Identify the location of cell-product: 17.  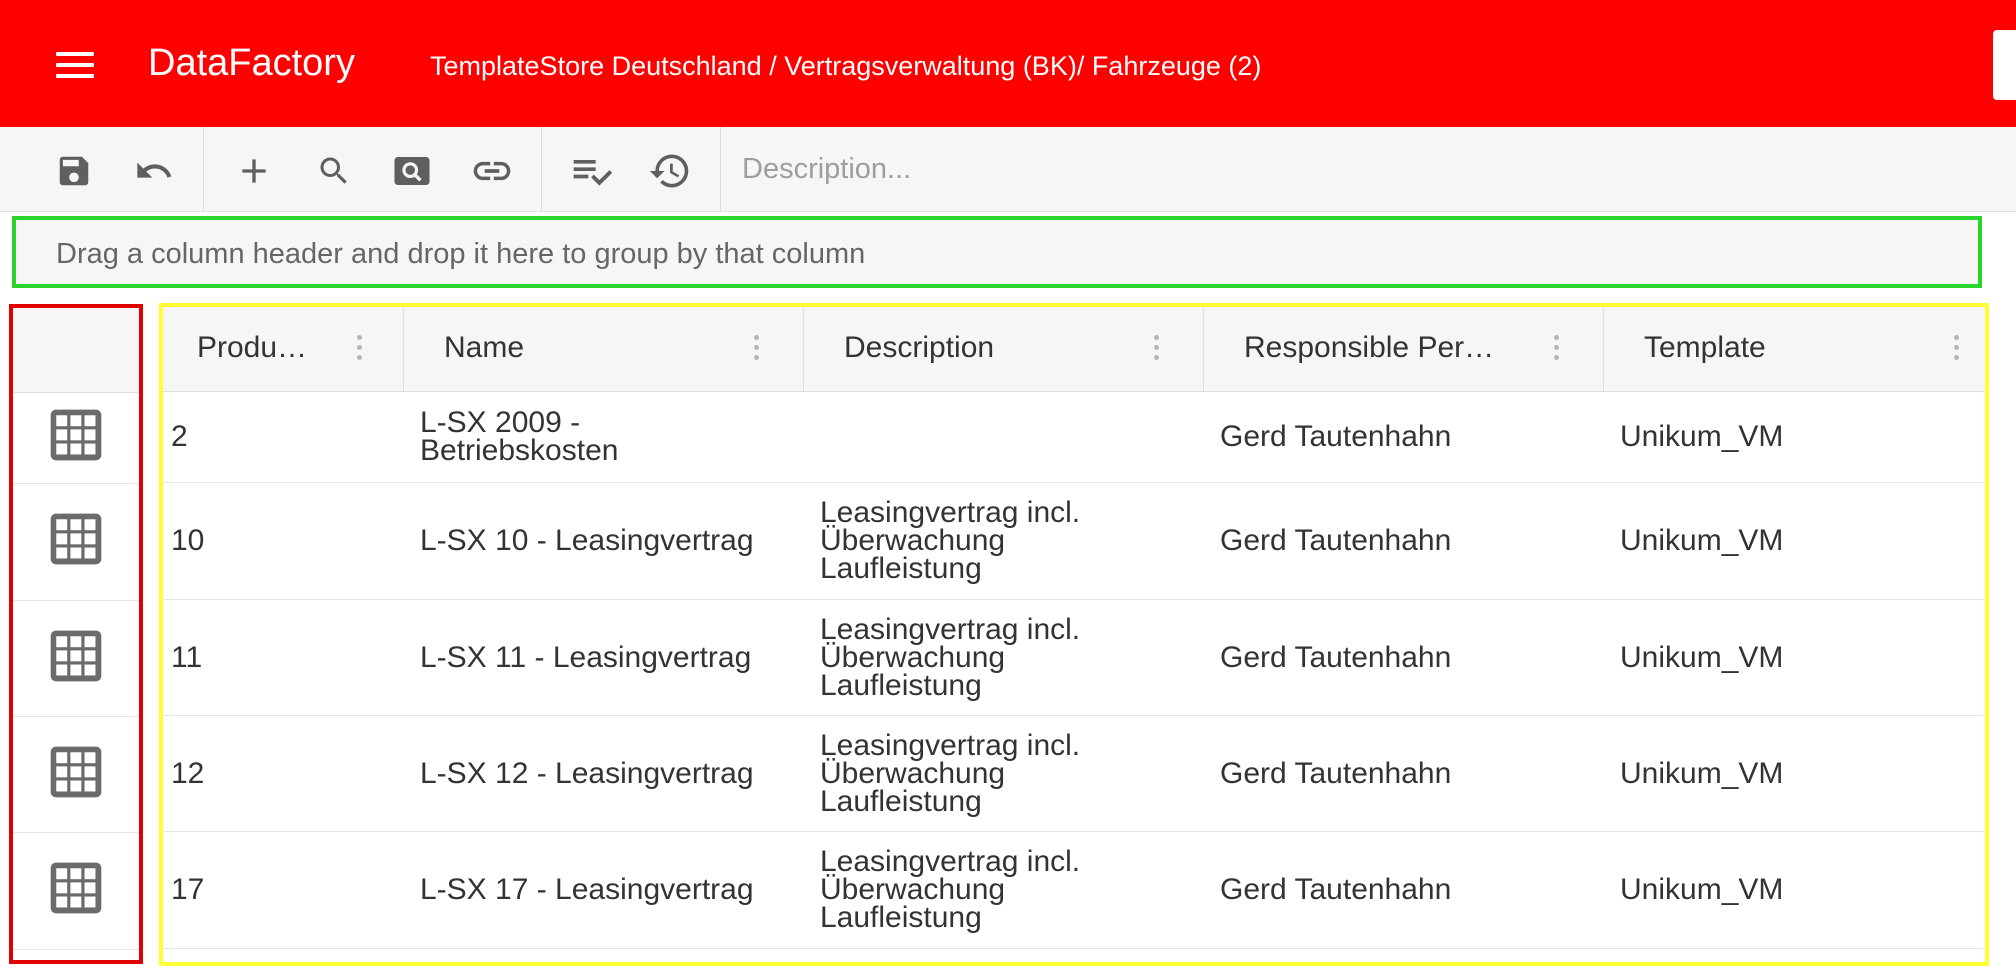
(286, 890).